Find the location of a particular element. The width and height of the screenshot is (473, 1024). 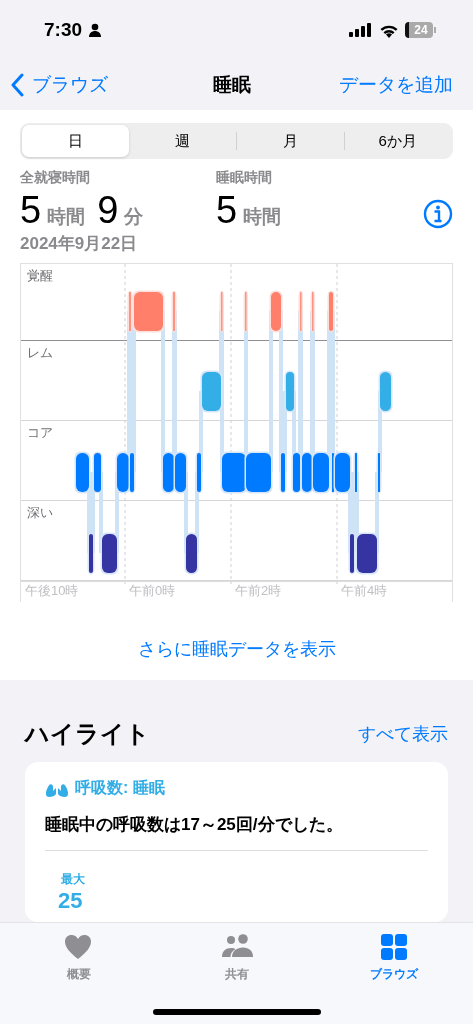

tab-bar-item: 共有 is located at coordinates (236, 957).